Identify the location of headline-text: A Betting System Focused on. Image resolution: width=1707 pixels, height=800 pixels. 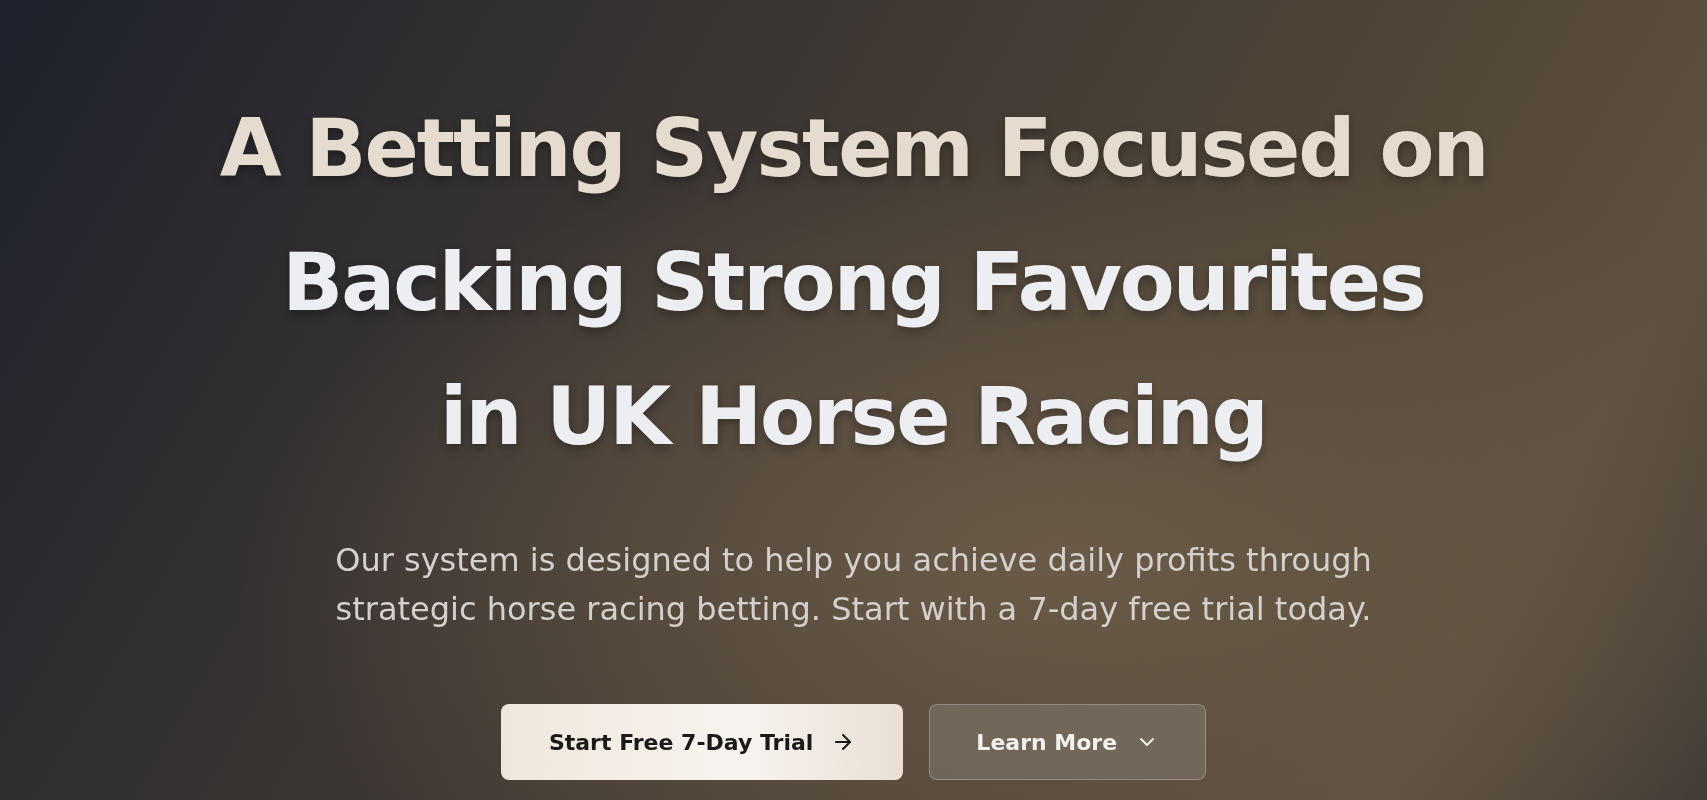
(853, 149).